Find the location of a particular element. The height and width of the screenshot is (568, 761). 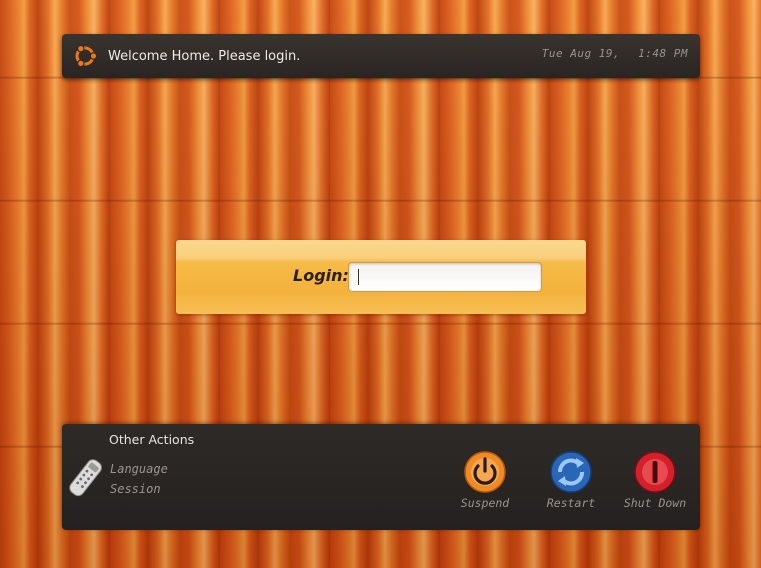

restart-icon is located at coordinates (571, 472).